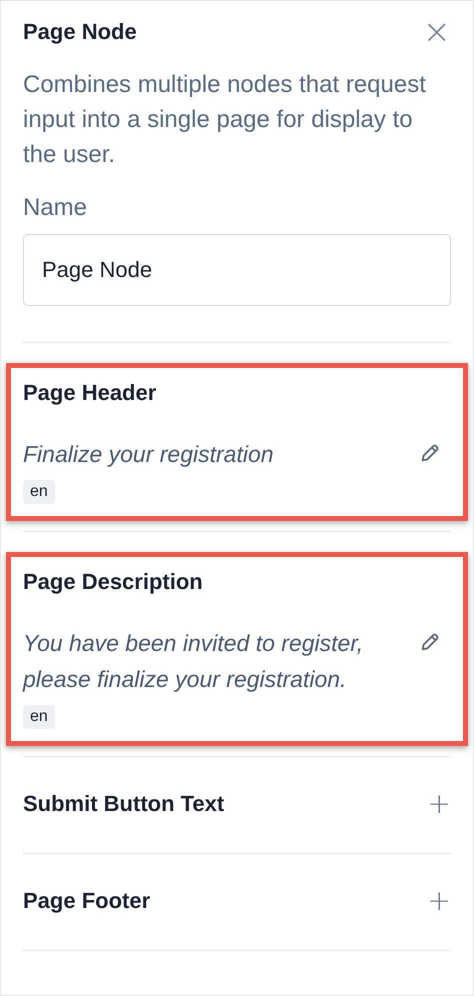 The image size is (474, 996). Describe the element at coordinates (86, 901) in the screenshot. I see `section-title: Page Footer` at that location.